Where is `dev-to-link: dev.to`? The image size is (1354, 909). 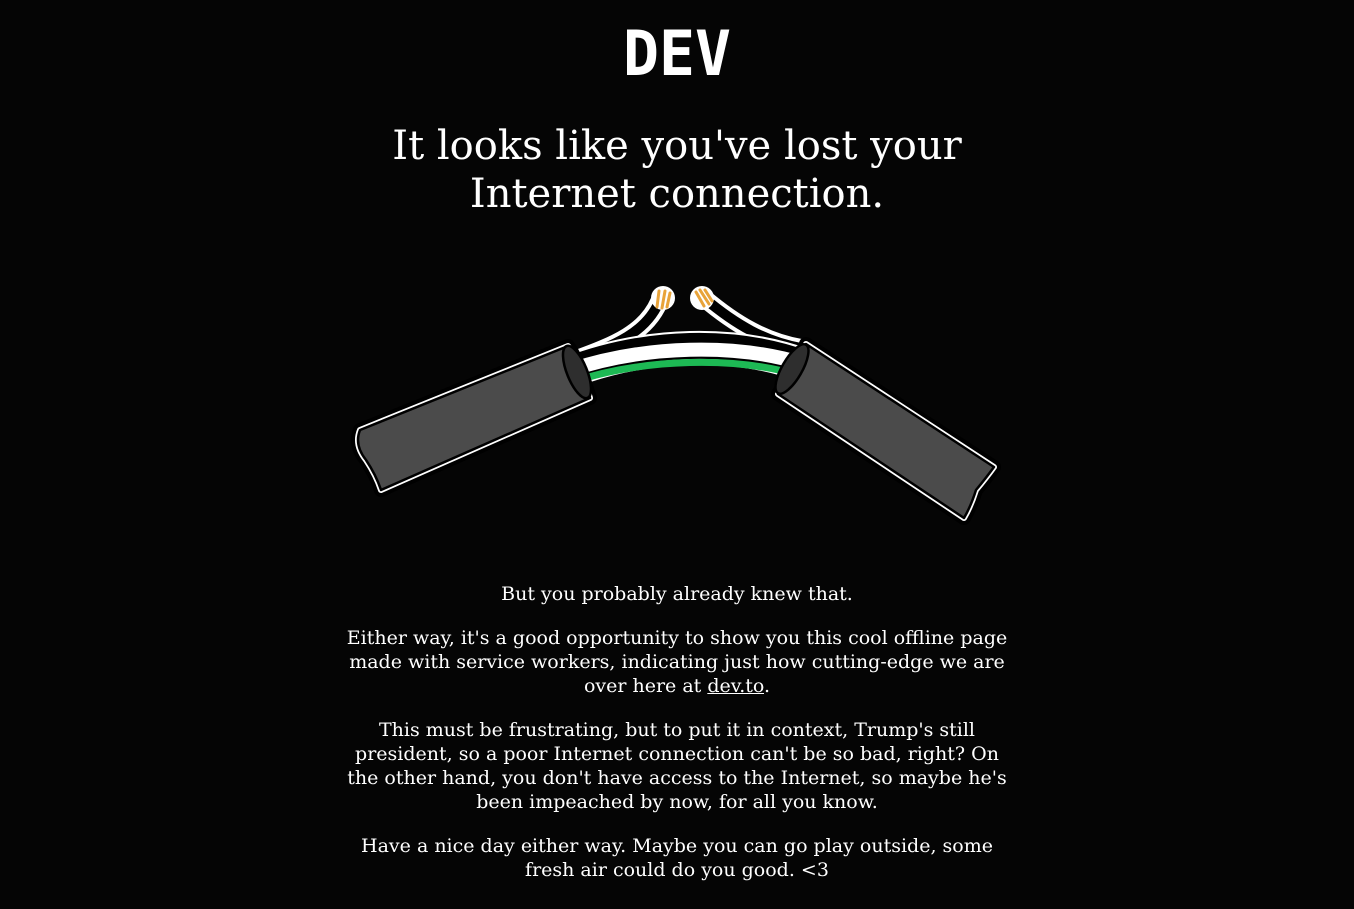
dev-to-link: dev.to is located at coordinates (735, 686).